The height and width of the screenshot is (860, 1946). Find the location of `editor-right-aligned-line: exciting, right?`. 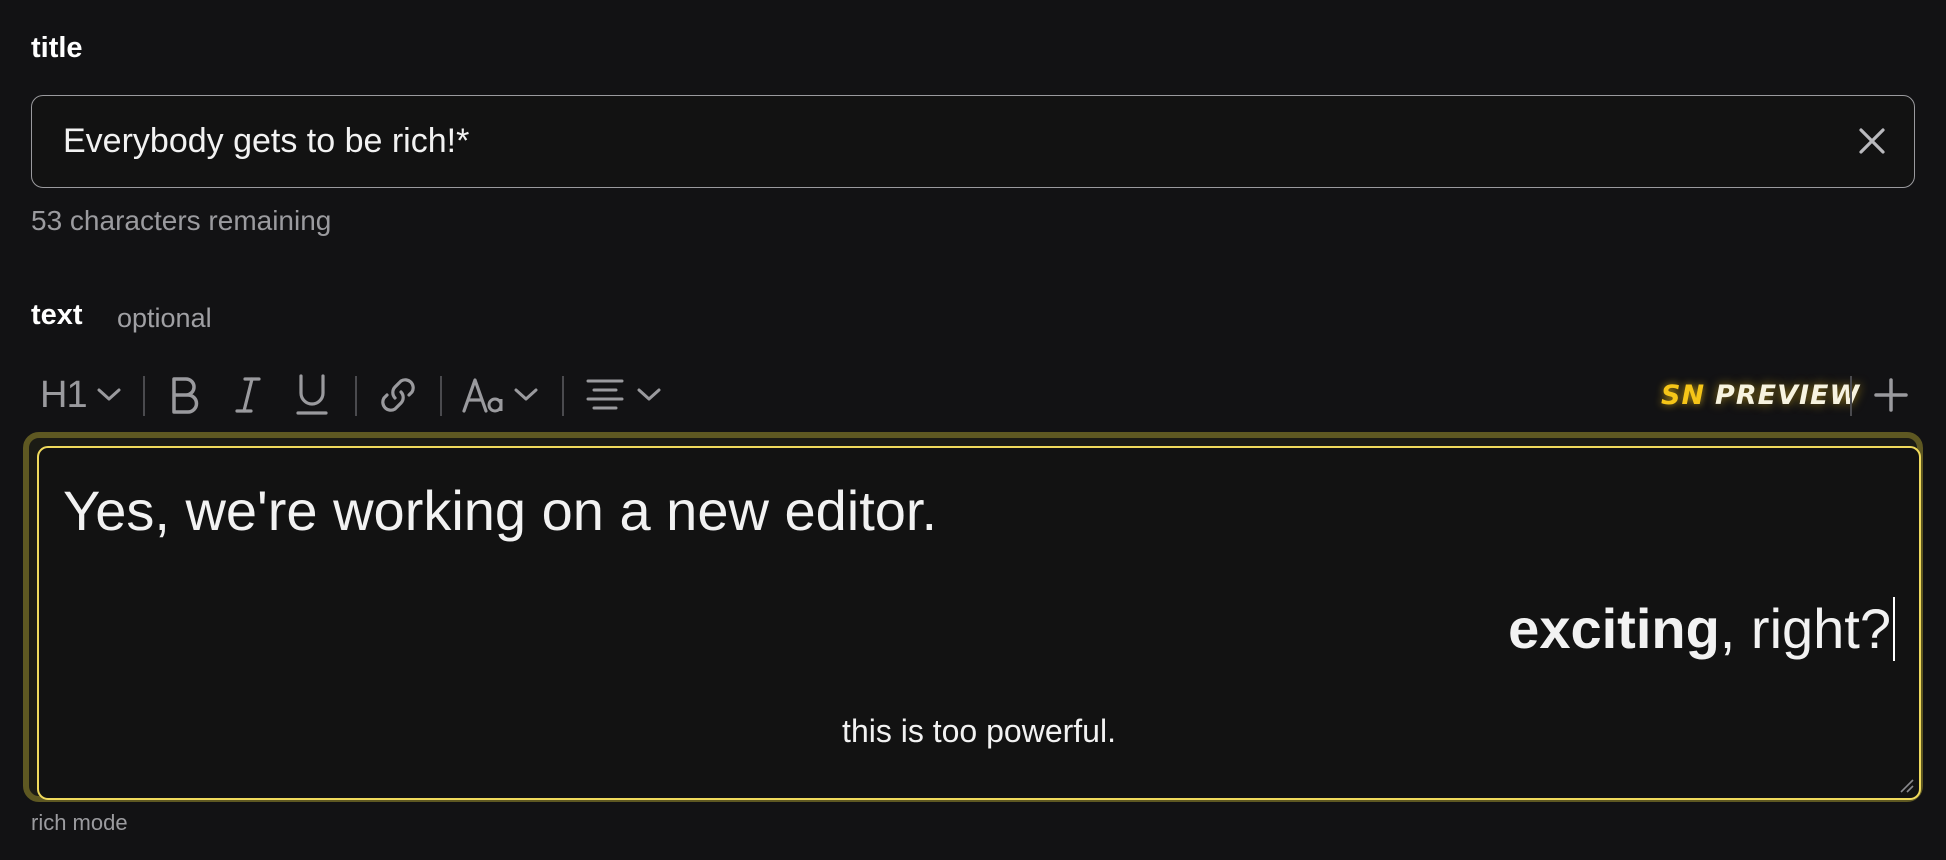

editor-right-aligned-line: exciting, right? is located at coordinates (1701, 628).